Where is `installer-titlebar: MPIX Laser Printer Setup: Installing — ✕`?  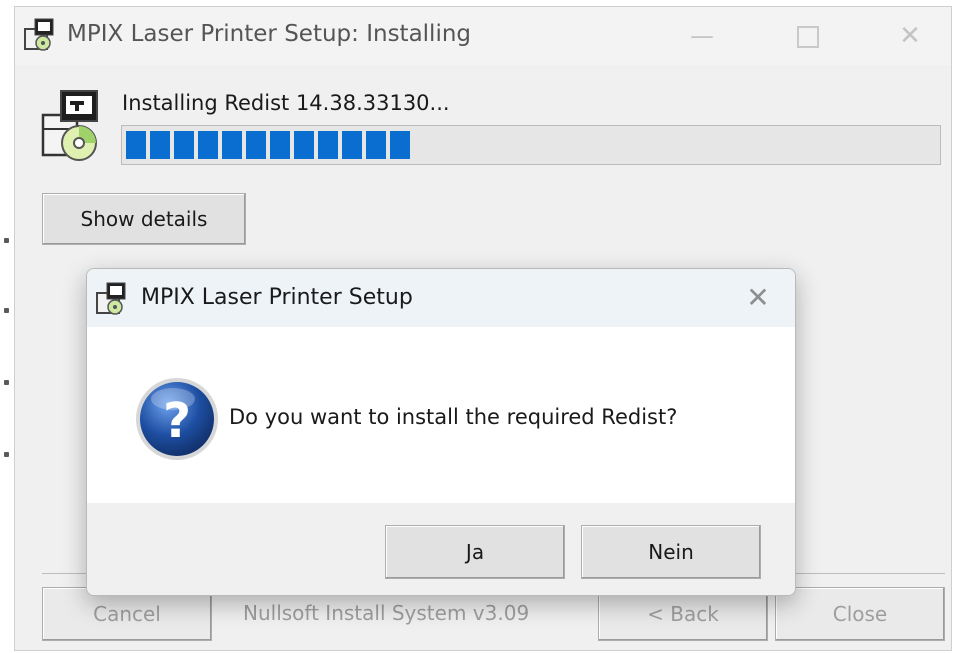
installer-titlebar: MPIX Laser Printer Setup: Installing — ✕ is located at coordinates (483, 36).